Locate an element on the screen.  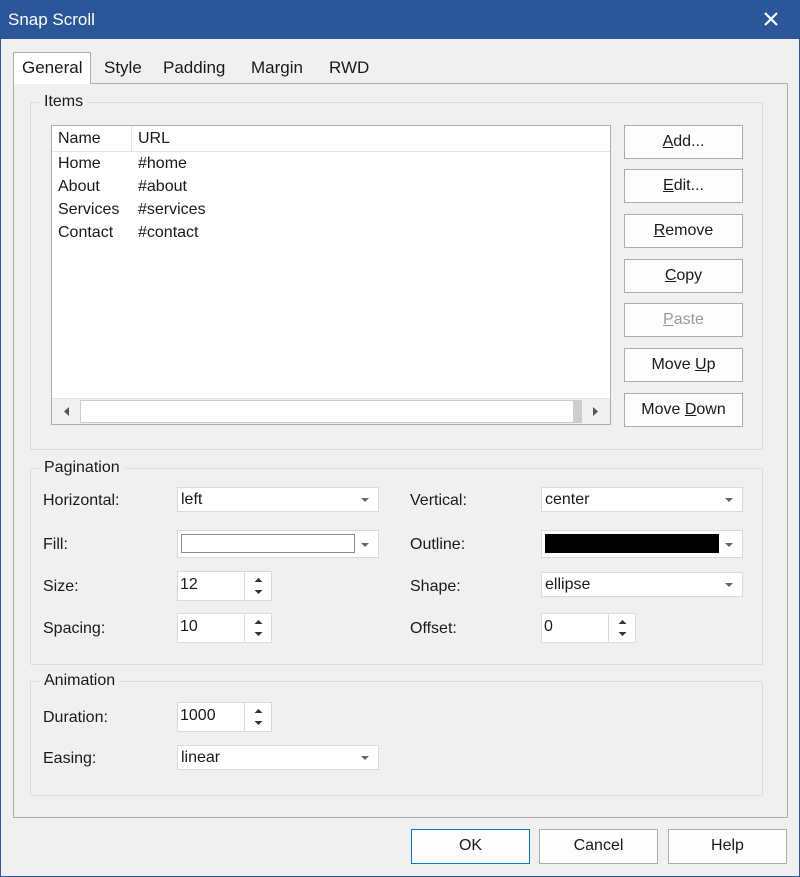
cancel-button: Cancel is located at coordinates (598, 846).